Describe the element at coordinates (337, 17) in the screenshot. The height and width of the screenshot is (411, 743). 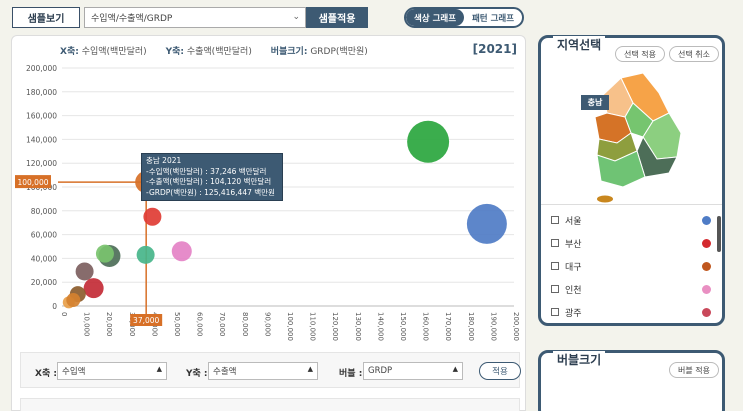
I see `apply-sample-button: 샘플적용` at that location.